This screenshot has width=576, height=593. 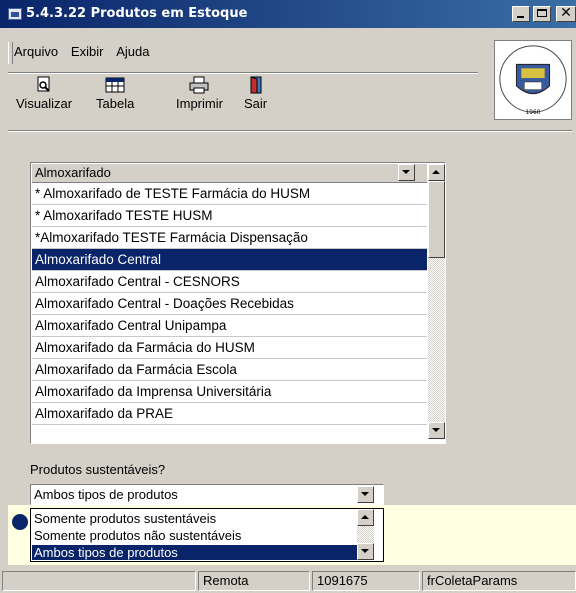 I want to click on dropdown-option-selected: Ambos tipos de produtos, so click(x=198, y=552).